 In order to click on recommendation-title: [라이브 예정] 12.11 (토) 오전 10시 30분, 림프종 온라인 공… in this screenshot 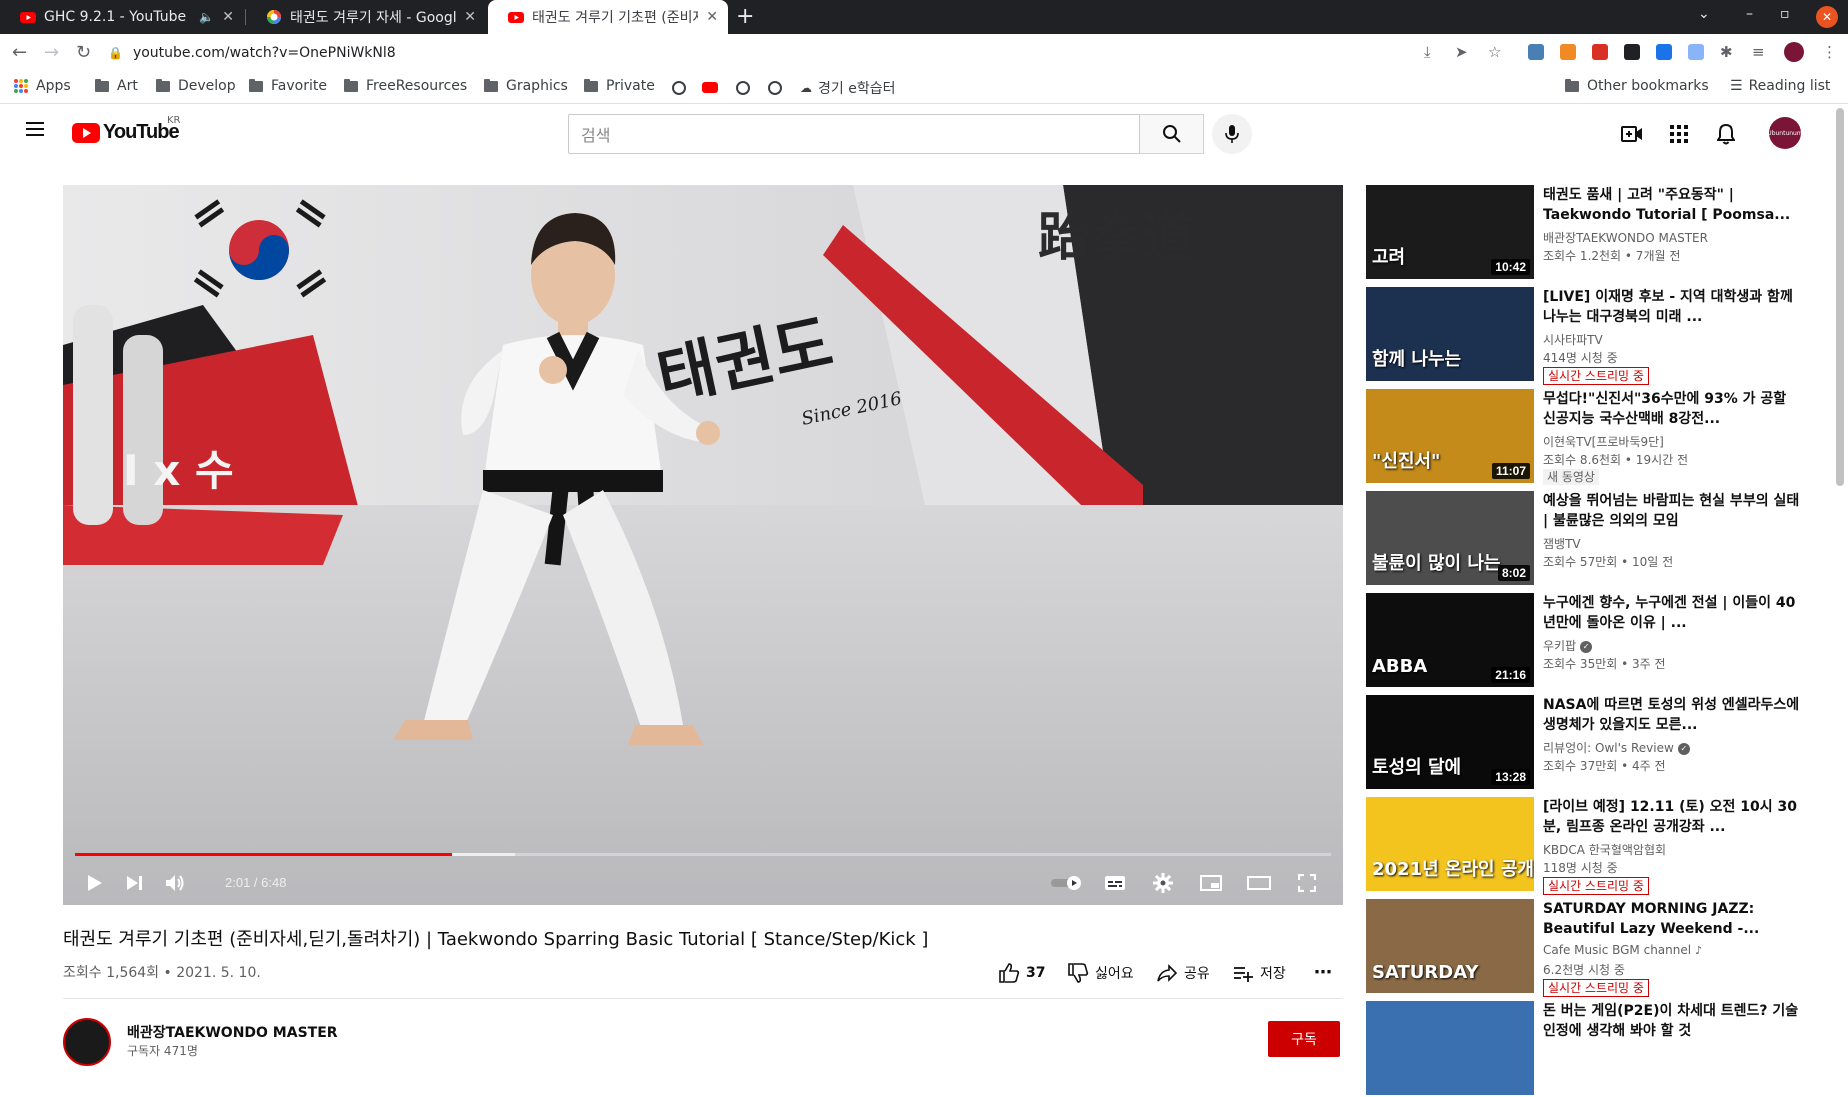, I will do `click(1673, 817)`.